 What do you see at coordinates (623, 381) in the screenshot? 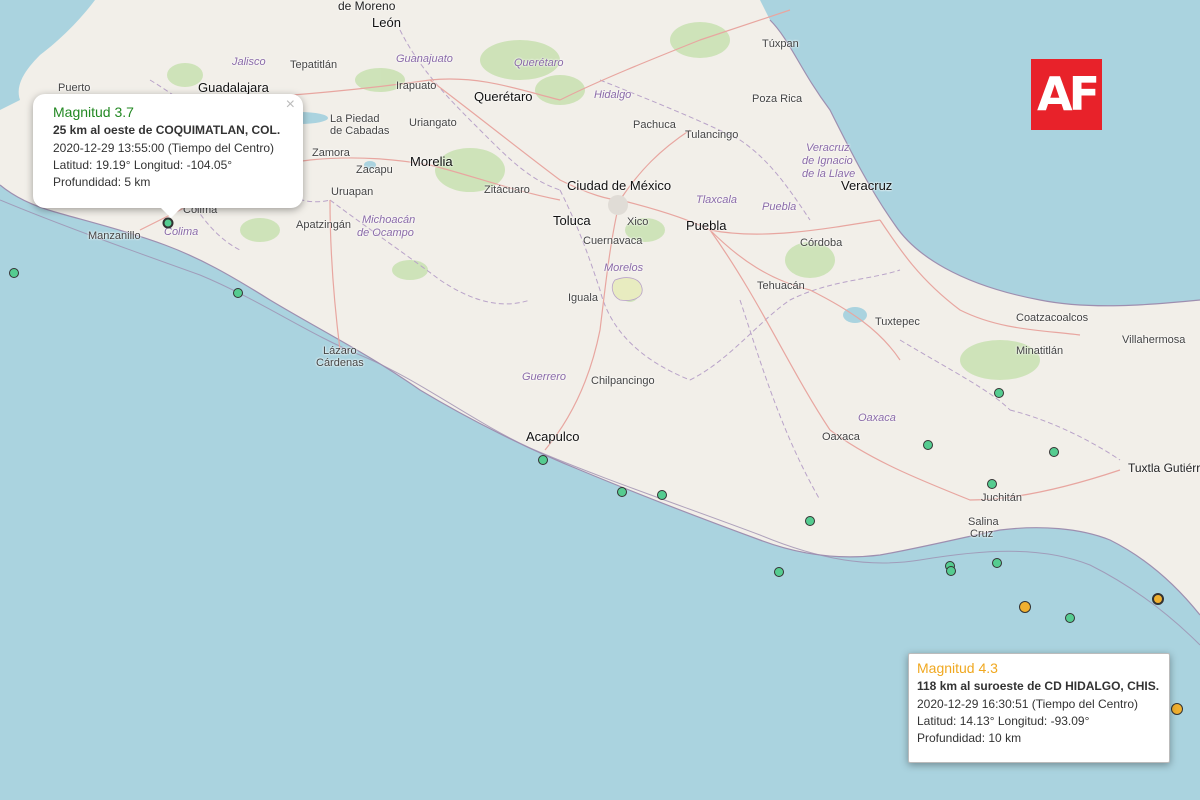
I see `label-chilpancingo: Chilpancingo` at bounding box center [623, 381].